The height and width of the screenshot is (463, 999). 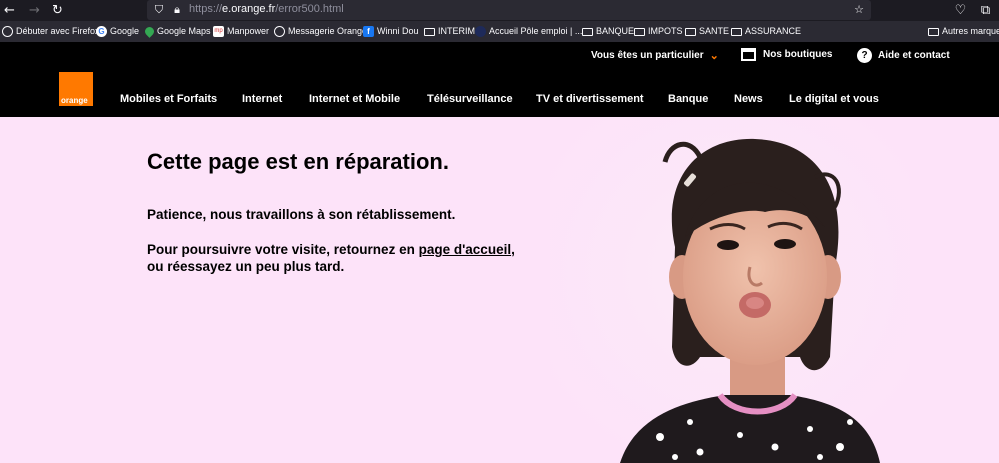 I want to click on nav-news: News, so click(x=748, y=99).